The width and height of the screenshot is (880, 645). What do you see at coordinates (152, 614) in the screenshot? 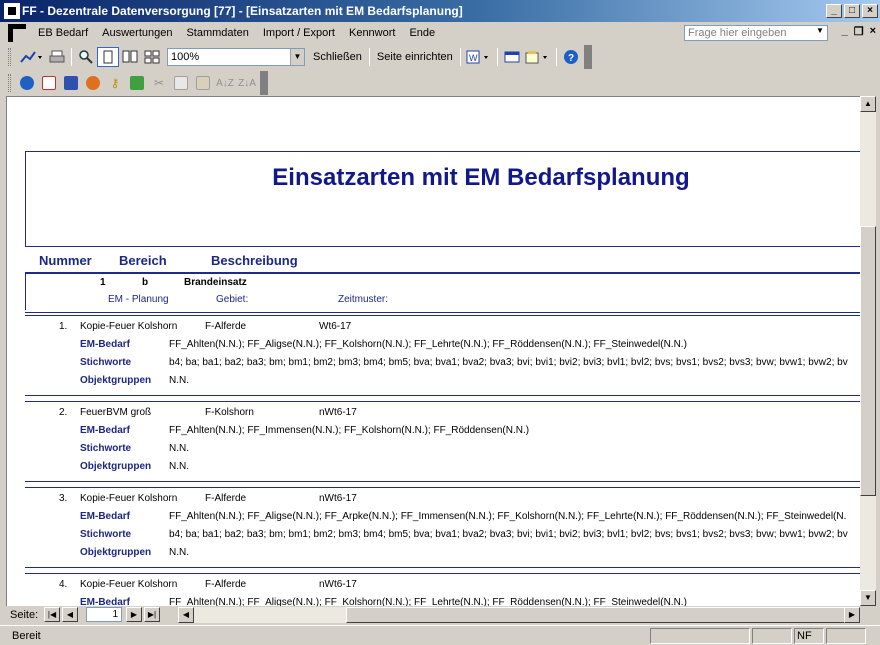
I see `last-page-icon: ▶|` at bounding box center [152, 614].